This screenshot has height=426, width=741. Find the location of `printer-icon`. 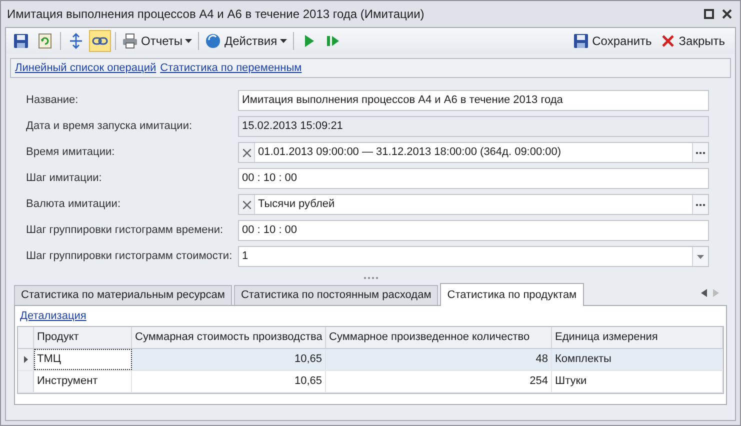

printer-icon is located at coordinates (130, 41).